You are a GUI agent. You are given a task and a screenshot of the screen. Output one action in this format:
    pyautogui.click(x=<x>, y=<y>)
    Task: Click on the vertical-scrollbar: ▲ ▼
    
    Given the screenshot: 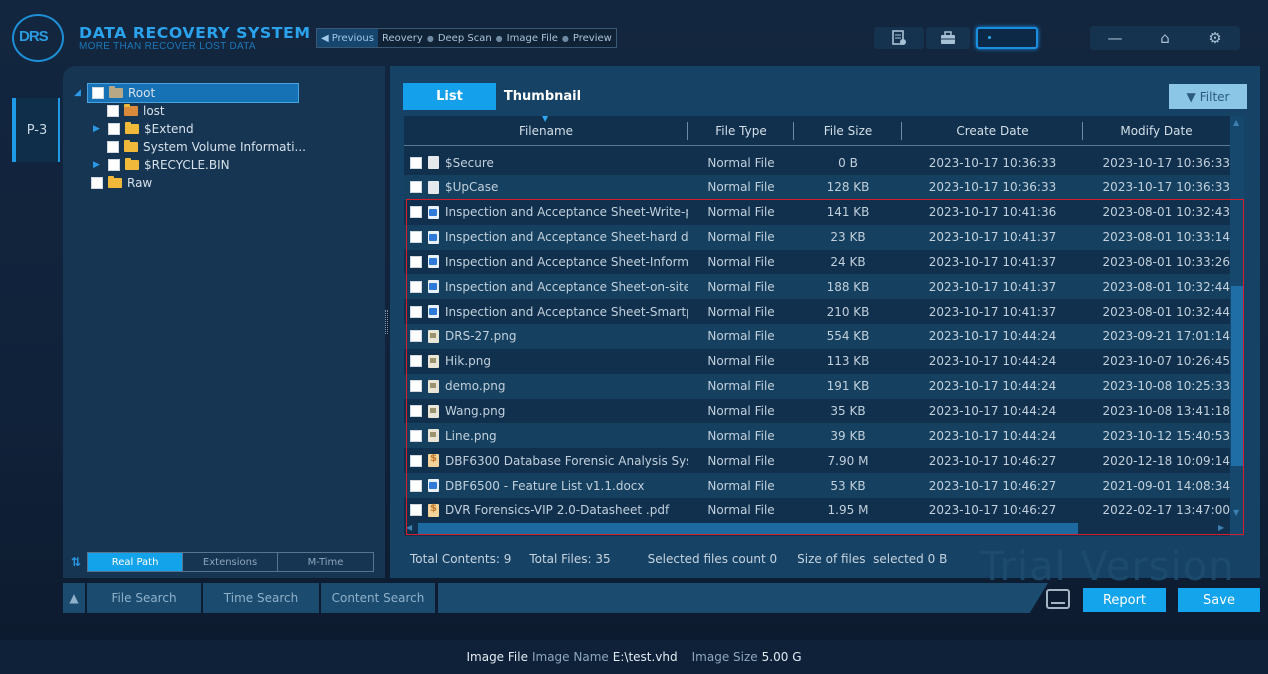 What is the action you would take?
    pyautogui.click(x=1237, y=326)
    